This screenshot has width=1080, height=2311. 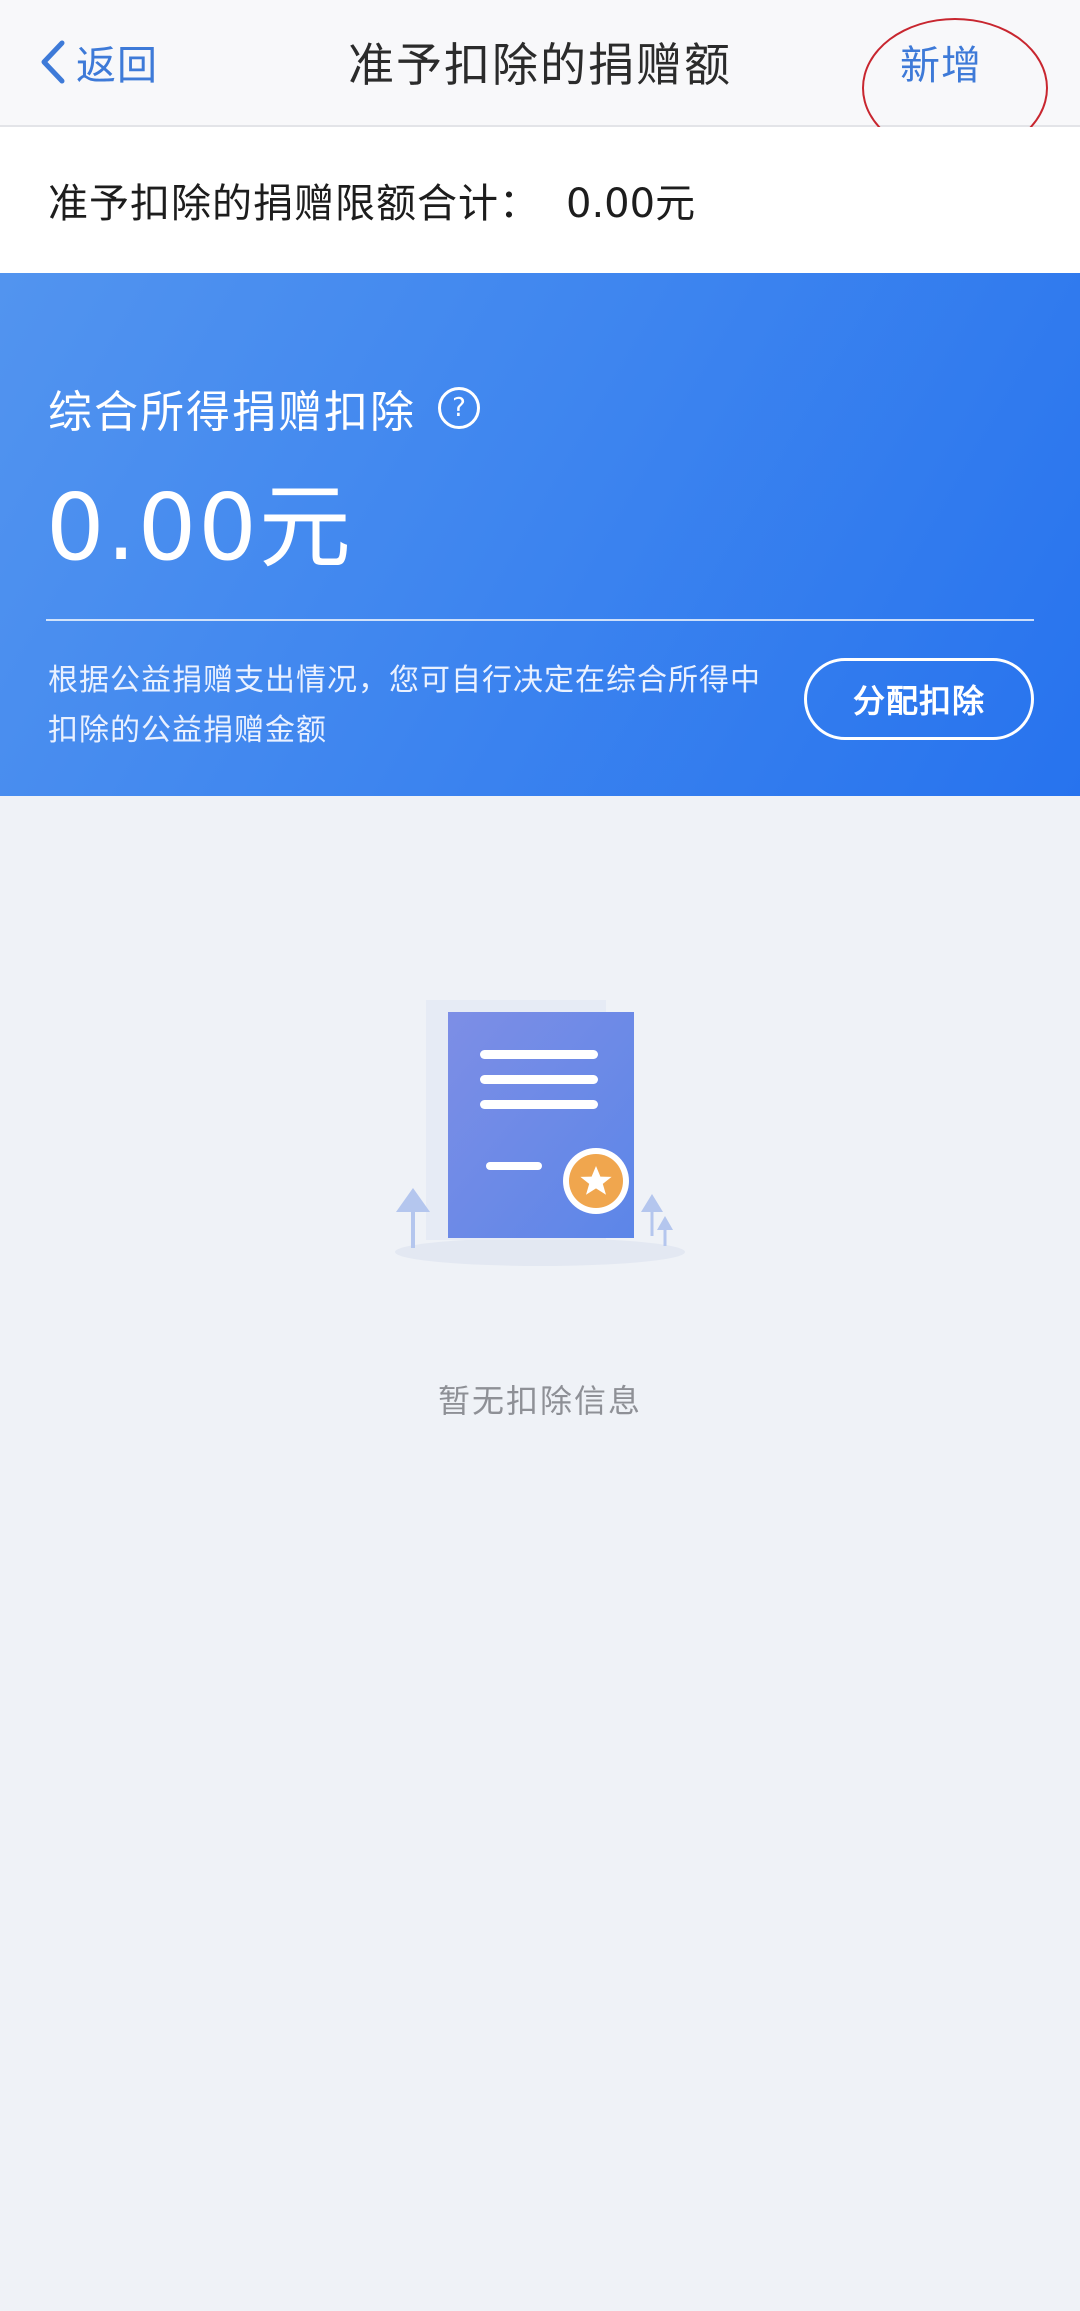 I want to click on document-star-illustration, so click(x=540, y=1133).